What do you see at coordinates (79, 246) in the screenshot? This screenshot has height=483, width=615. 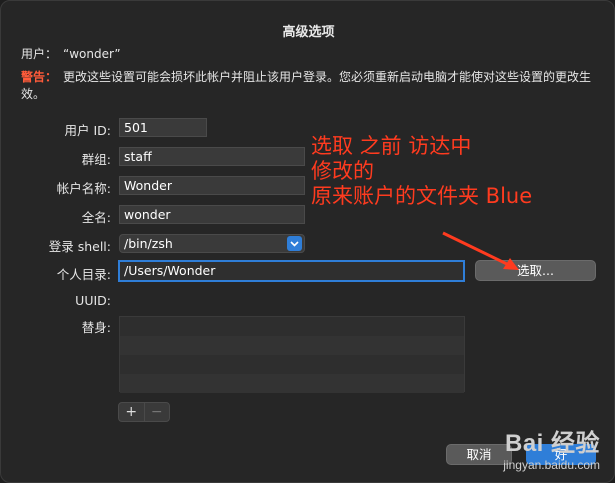 I see `login-shell-label: 登录 shell:` at bounding box center [79, 246].